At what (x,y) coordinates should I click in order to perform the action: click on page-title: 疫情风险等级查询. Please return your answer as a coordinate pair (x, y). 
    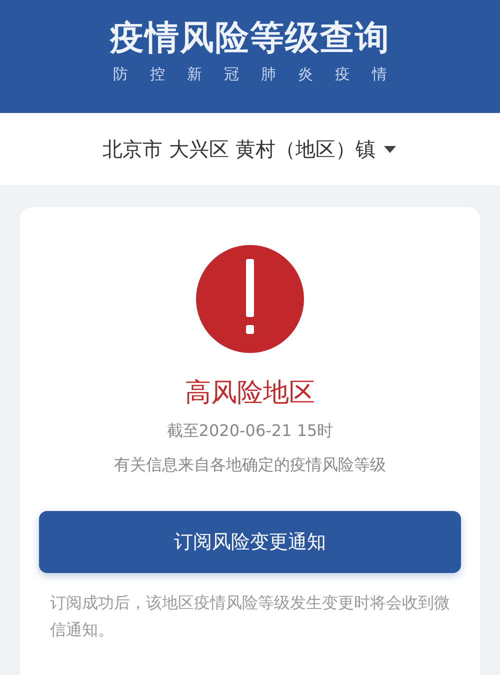
    Looking at the image, I should click on (250, 38).